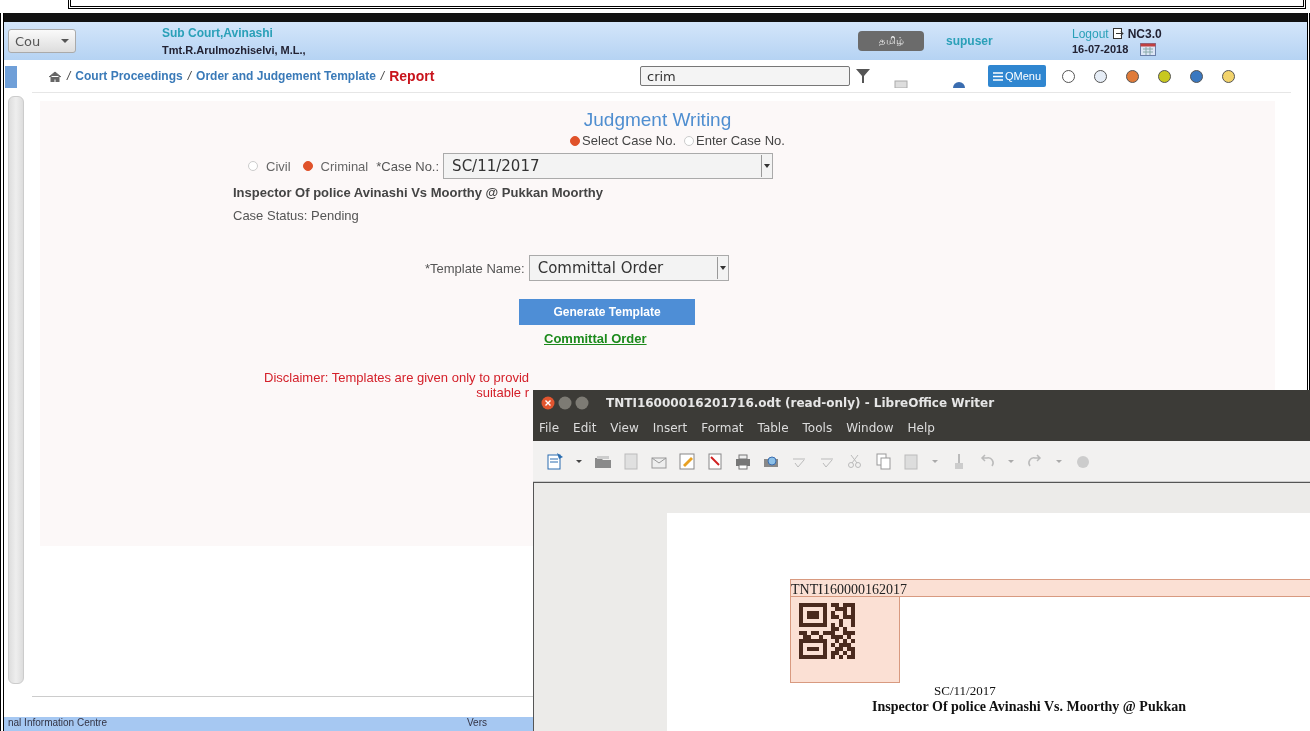  What do you see at coordinates (57, 723) in the screenshot?
I see `footer-text: nal Information Centre` at bounding box center [57, 723].